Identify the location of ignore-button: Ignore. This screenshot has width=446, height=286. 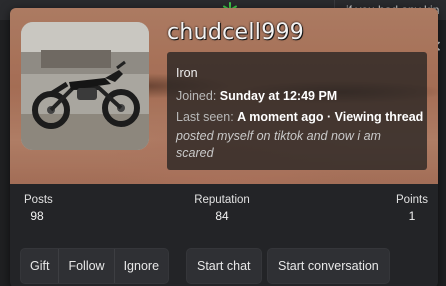
(141, 266).